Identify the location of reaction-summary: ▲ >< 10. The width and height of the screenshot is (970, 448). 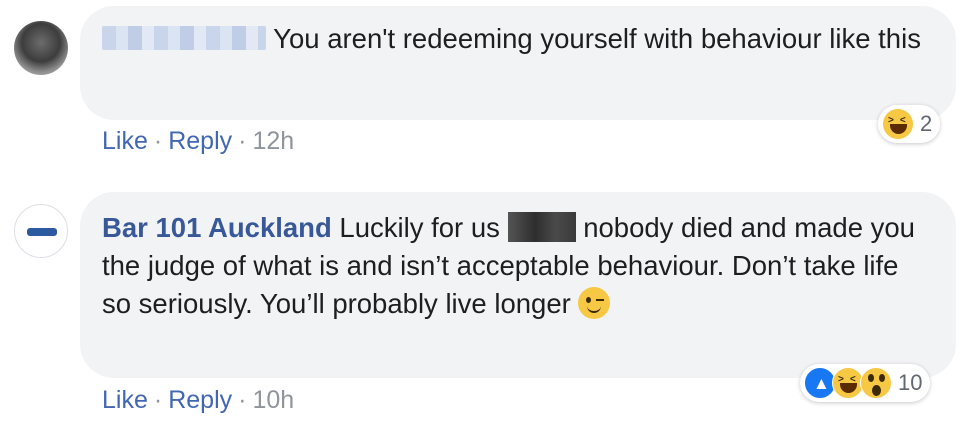
(865, 383).